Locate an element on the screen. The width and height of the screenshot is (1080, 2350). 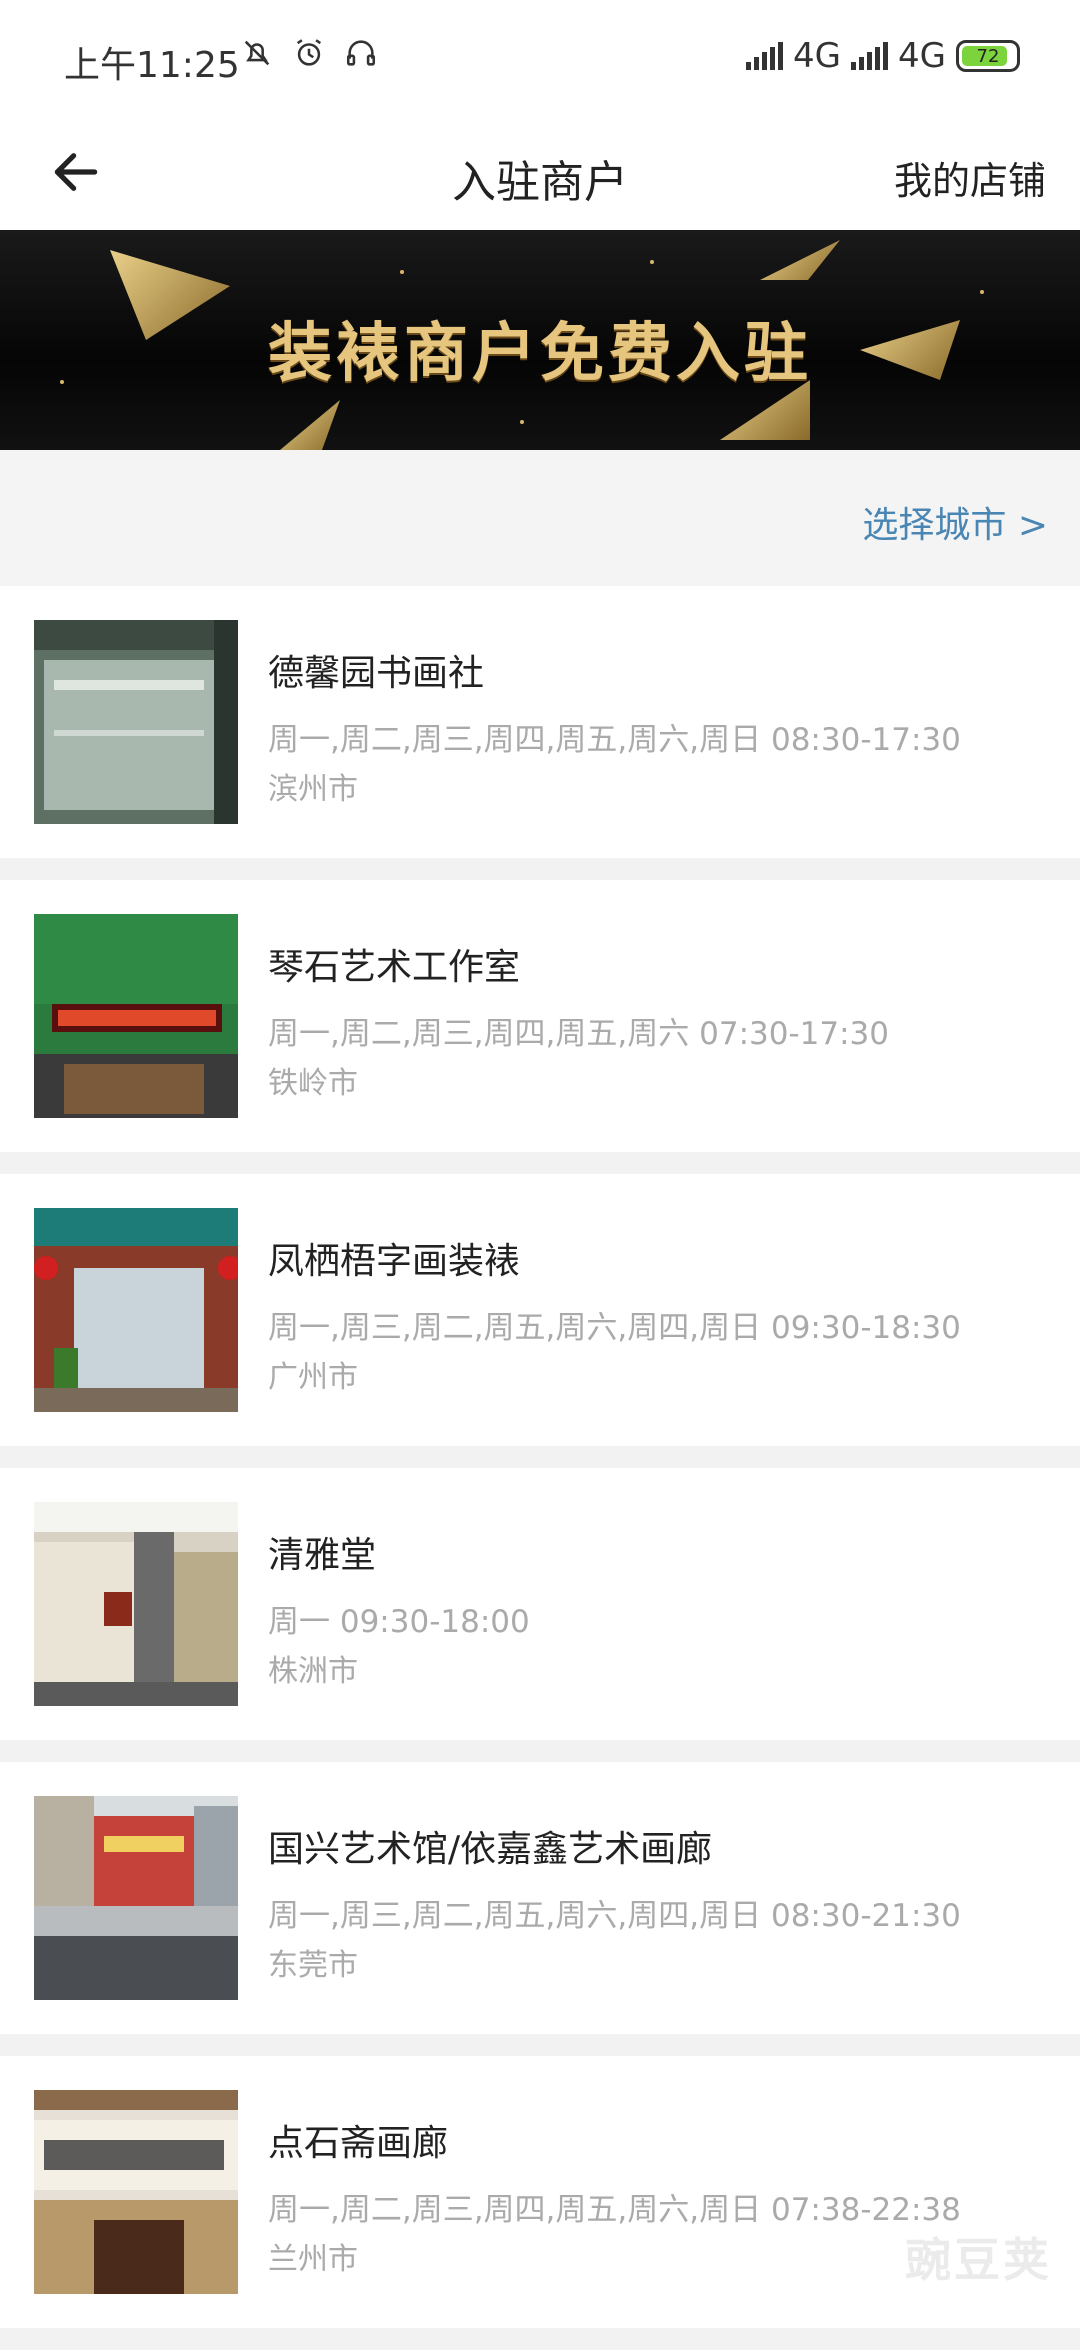
promo-banner: 装裱商户免费入驻 is located at coordinates (540, 340).